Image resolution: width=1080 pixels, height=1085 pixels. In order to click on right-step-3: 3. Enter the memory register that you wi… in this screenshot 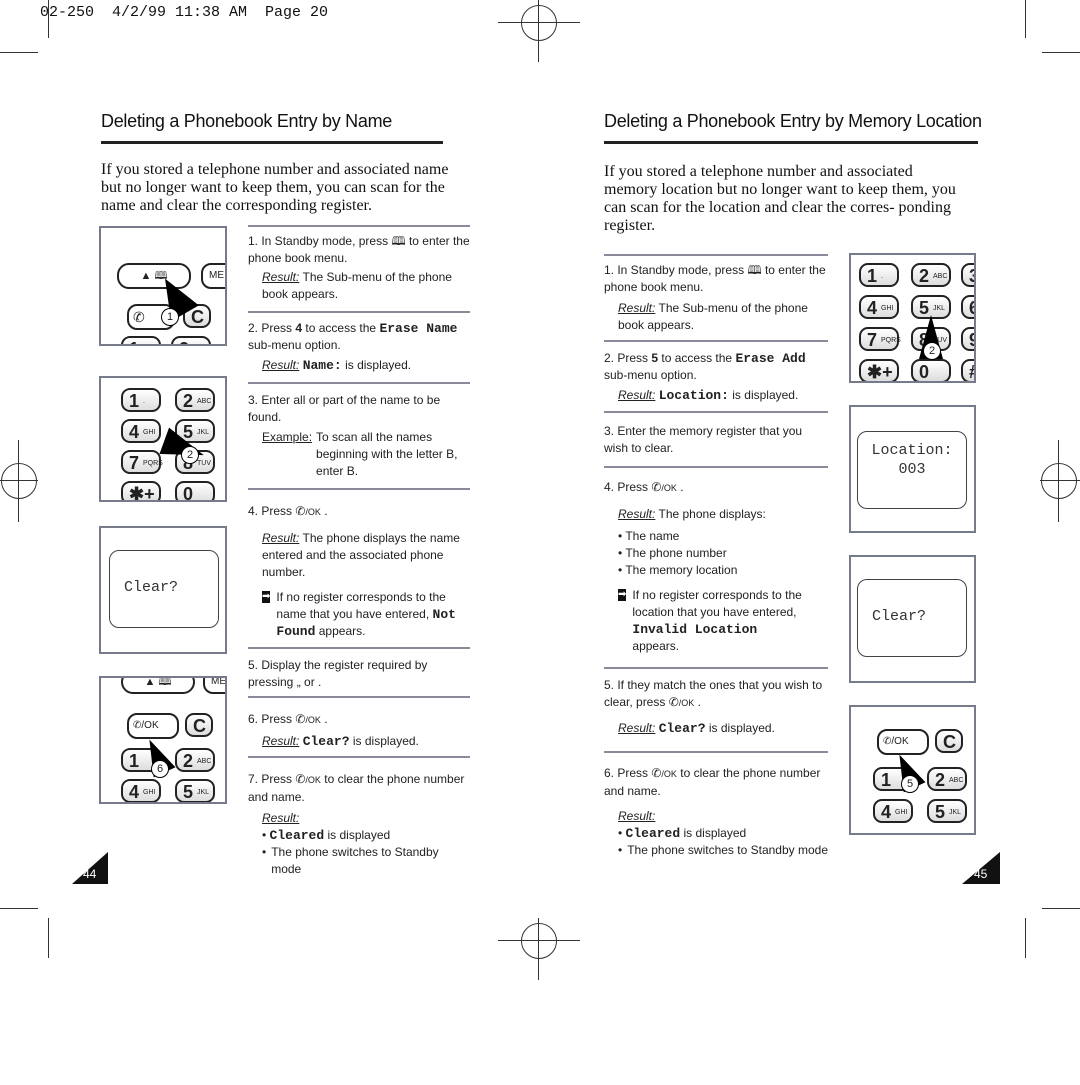, I will do `click(709, 440)`.